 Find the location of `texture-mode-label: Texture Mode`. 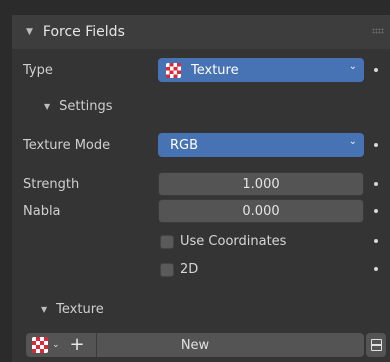

texture-mode-label: Texture Mode is located at coordinates (67, 145).